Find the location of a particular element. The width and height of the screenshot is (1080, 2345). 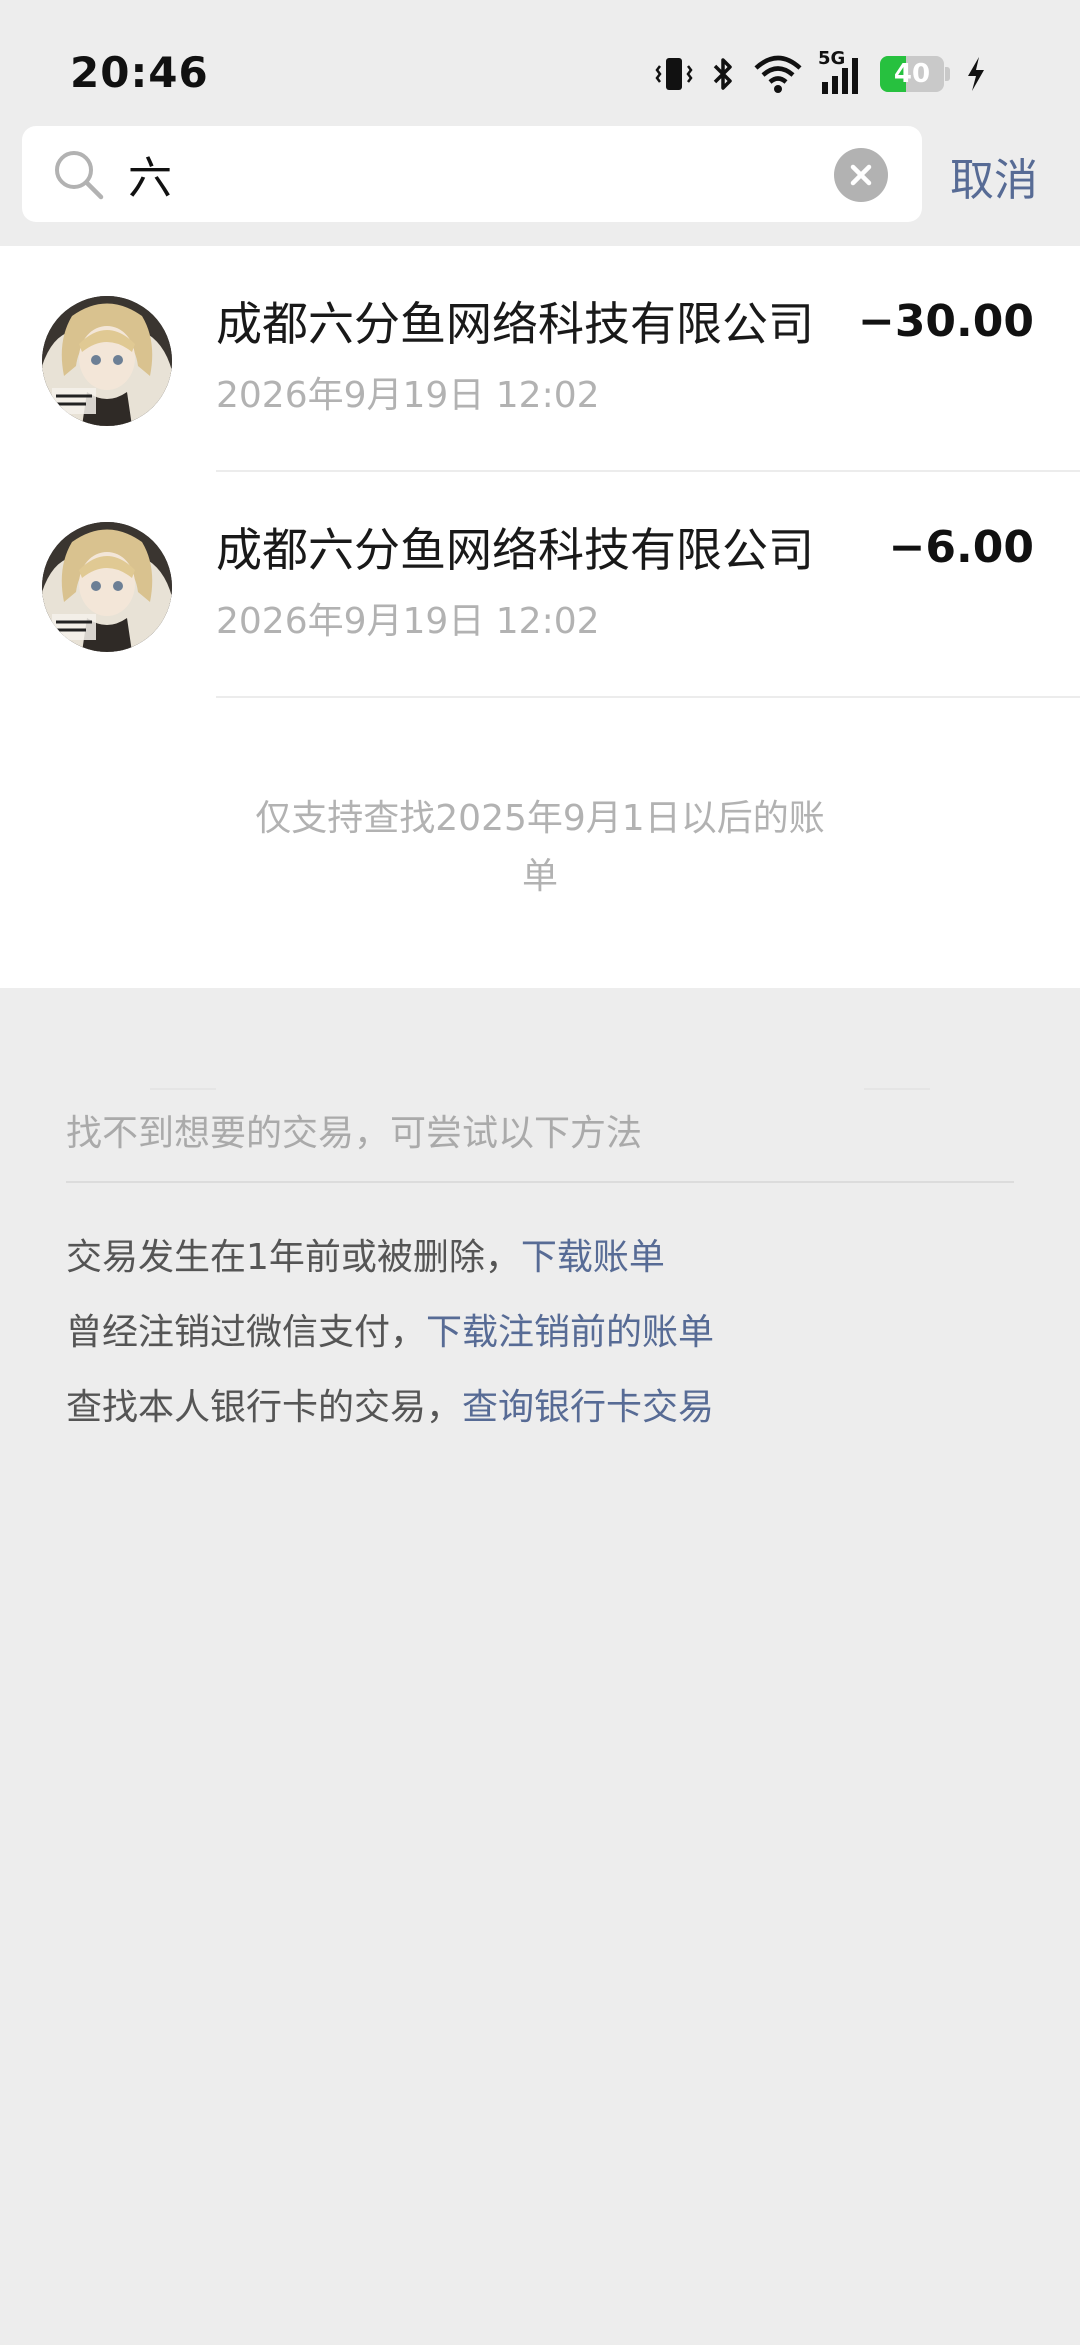

status-time: 20:46 is located at coordinates (139, 72).